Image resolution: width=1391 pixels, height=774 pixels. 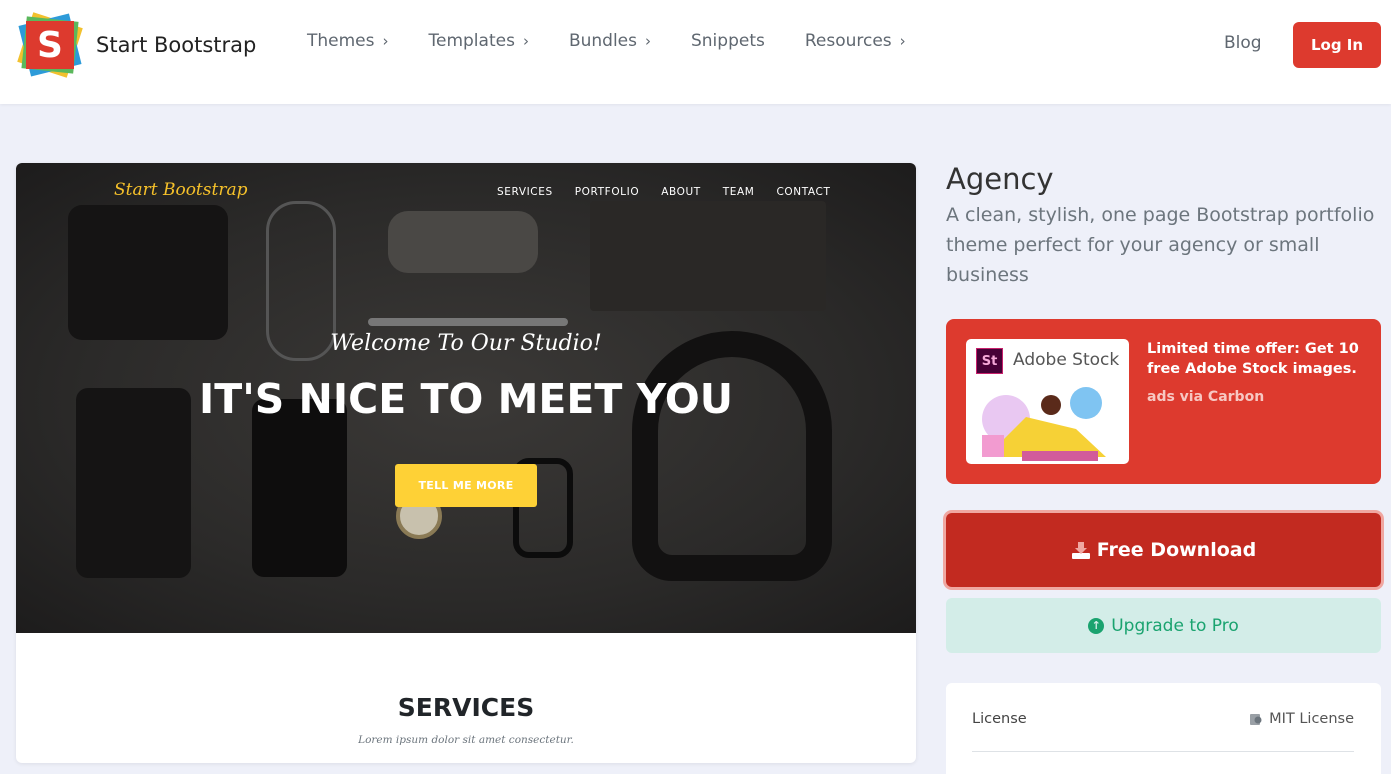 I want to click on preview-section-title: SERVICES, so click(x=466, y=707).